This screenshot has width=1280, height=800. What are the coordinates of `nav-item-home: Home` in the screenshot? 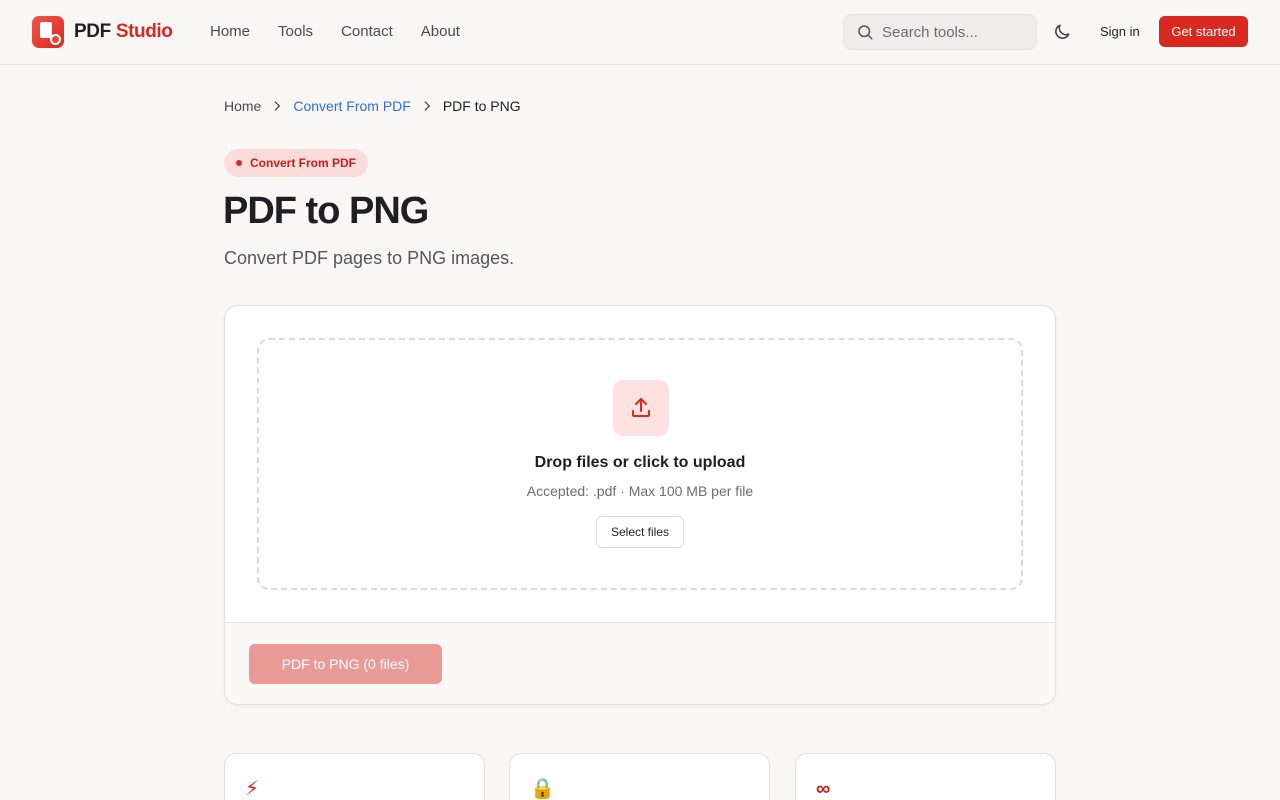 It's located at (230, 31).